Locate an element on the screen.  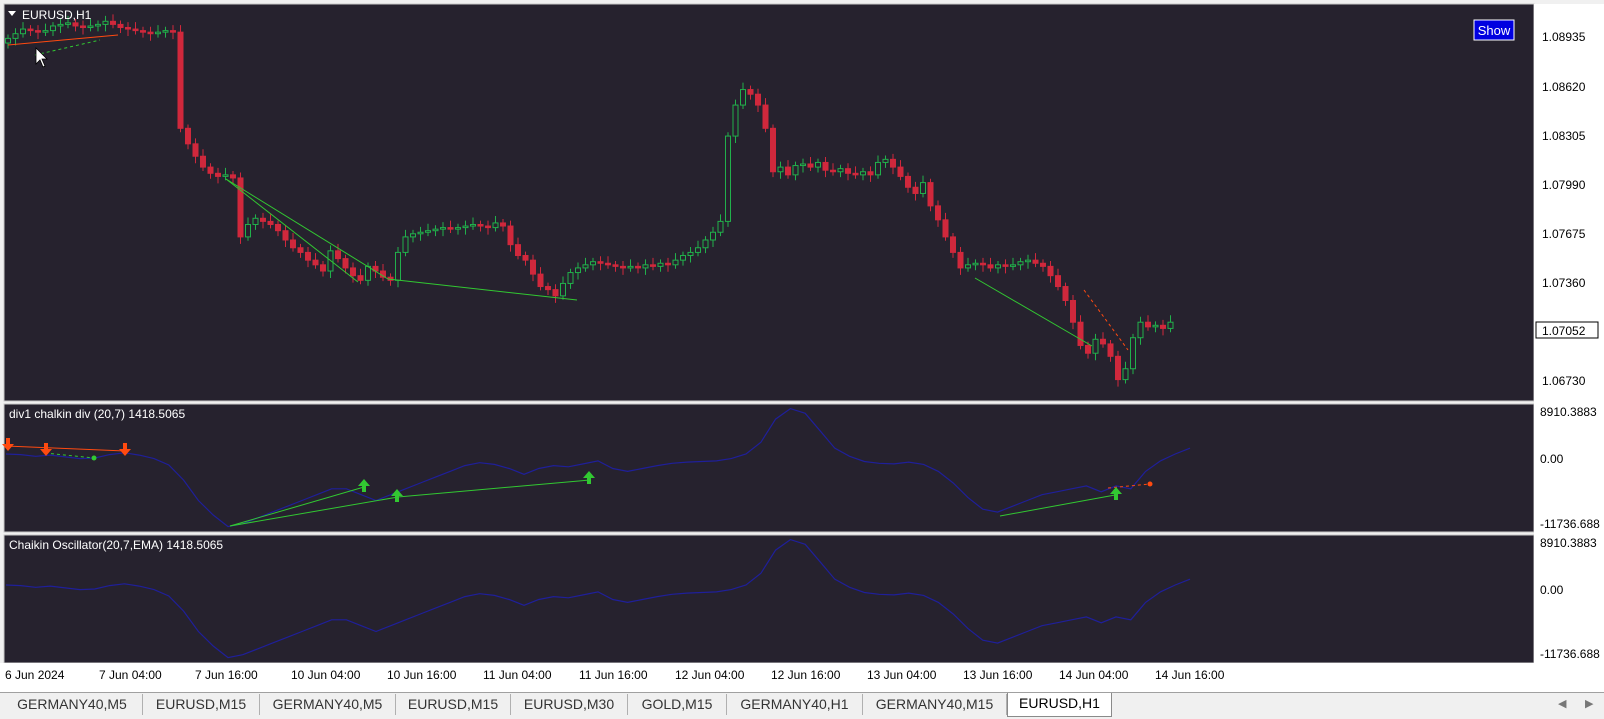
show-button: Show is located at coordinates (1494, 30).